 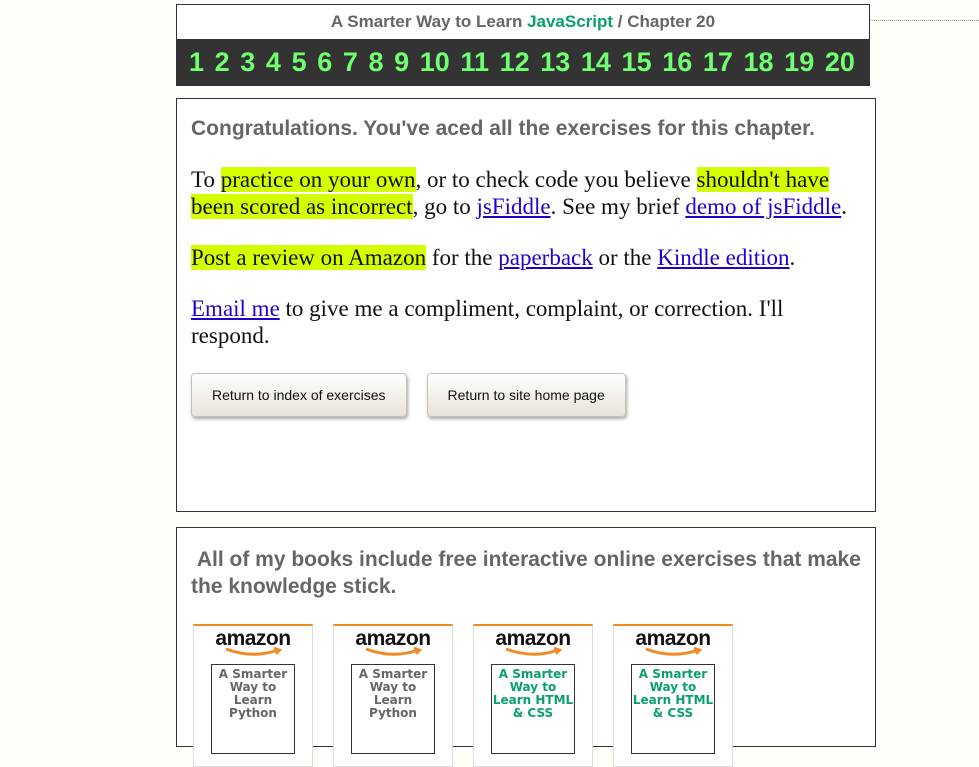 I want to click on chapter-link-5: 5, so click(x=299, y=62).